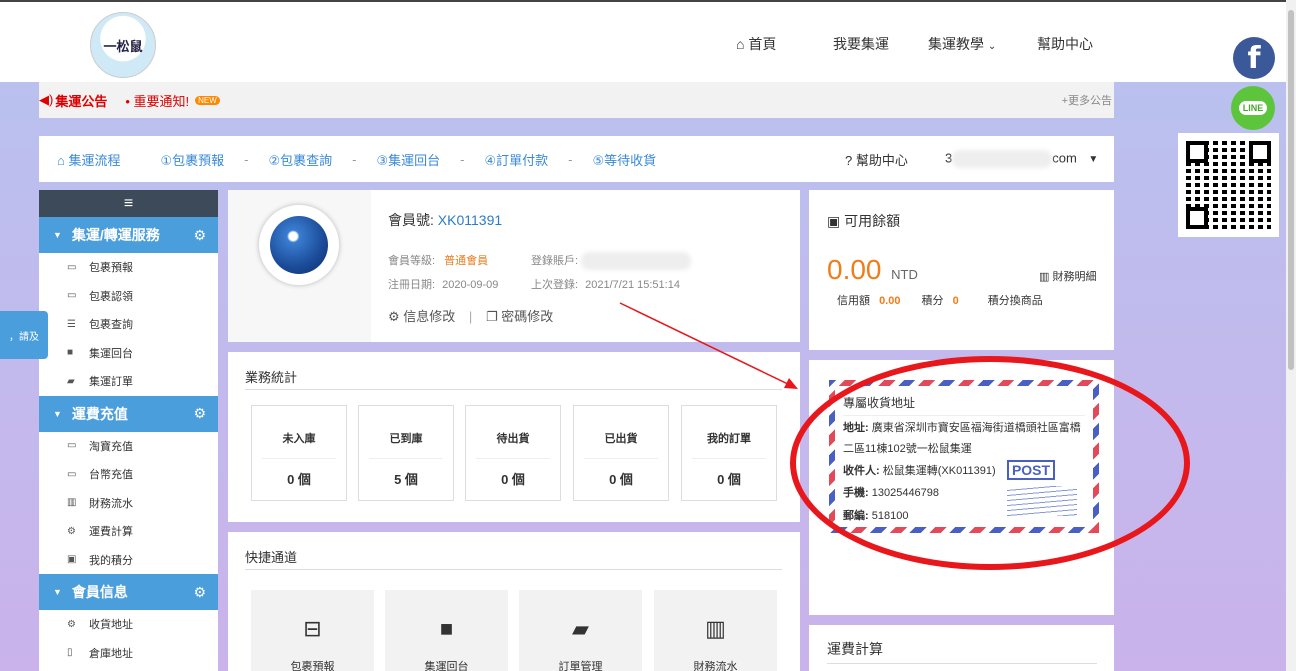  What do you see at coordinates (519, 316) in the screenshot?
I see `change-password-button: ❐ 密碼修改` at bounding box center [519, 316].